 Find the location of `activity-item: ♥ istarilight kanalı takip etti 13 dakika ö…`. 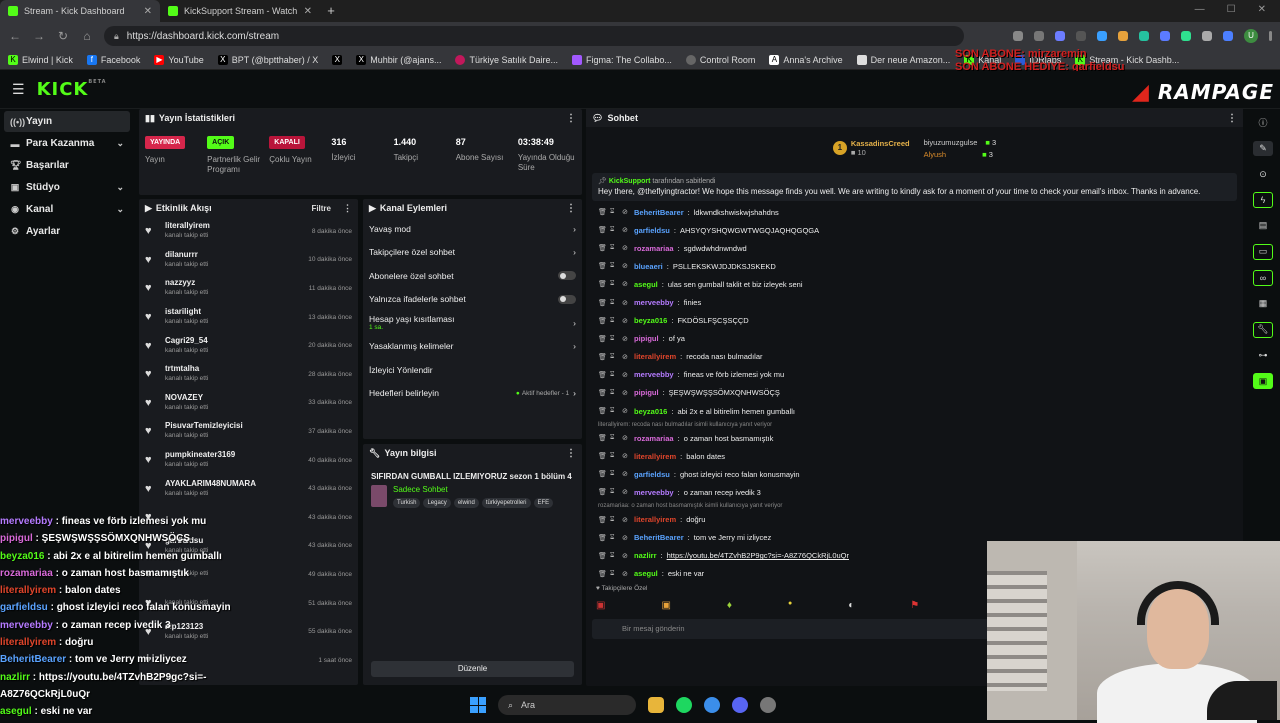

activity-item: ♥ istarilight kanalı takip etti 13 dakika ö… is located at coordinates (248, 317).